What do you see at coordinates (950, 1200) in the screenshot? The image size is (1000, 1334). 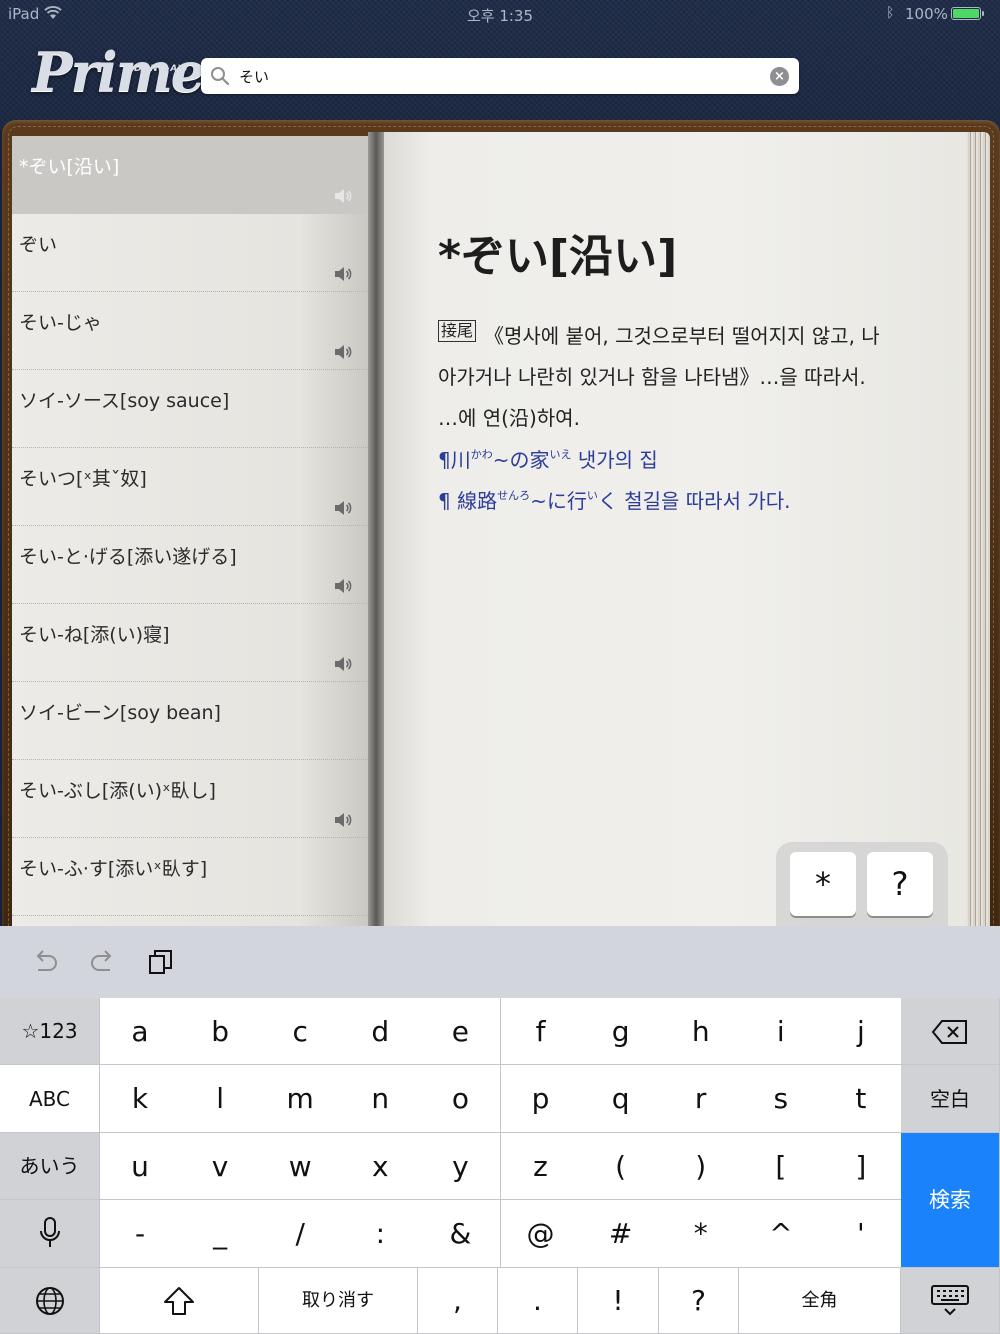 I see `search-key: 検索` at bounding box center [950, 1200].